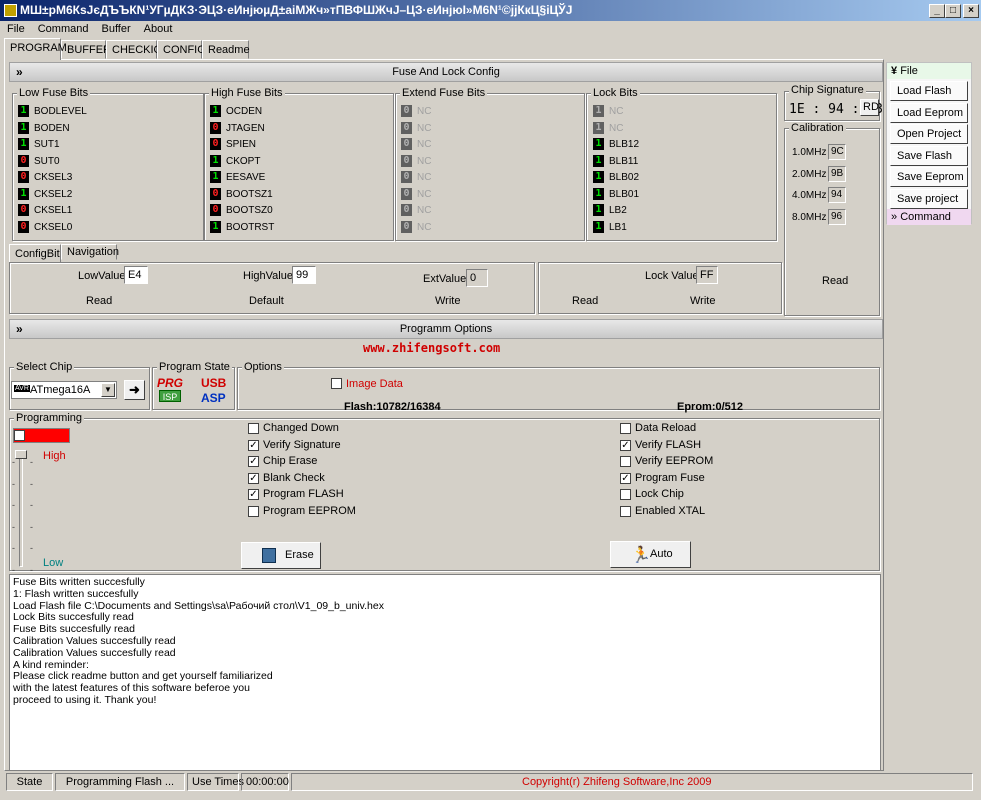 This screenshot has width=981, height=800. Describe the element at coordinates (431, 348) in the screenshot. I see `website-link: www.zhifengsoft.com` at that location.